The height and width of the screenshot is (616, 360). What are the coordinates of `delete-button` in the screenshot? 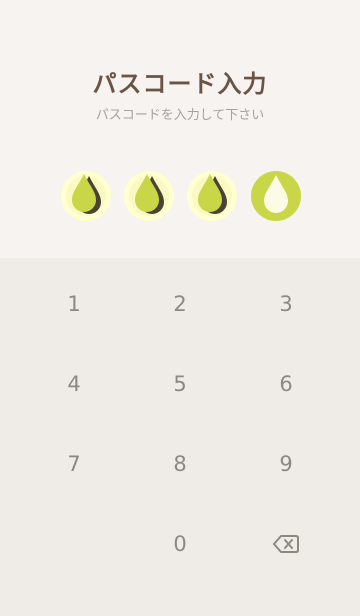 It's located at (286, 544).